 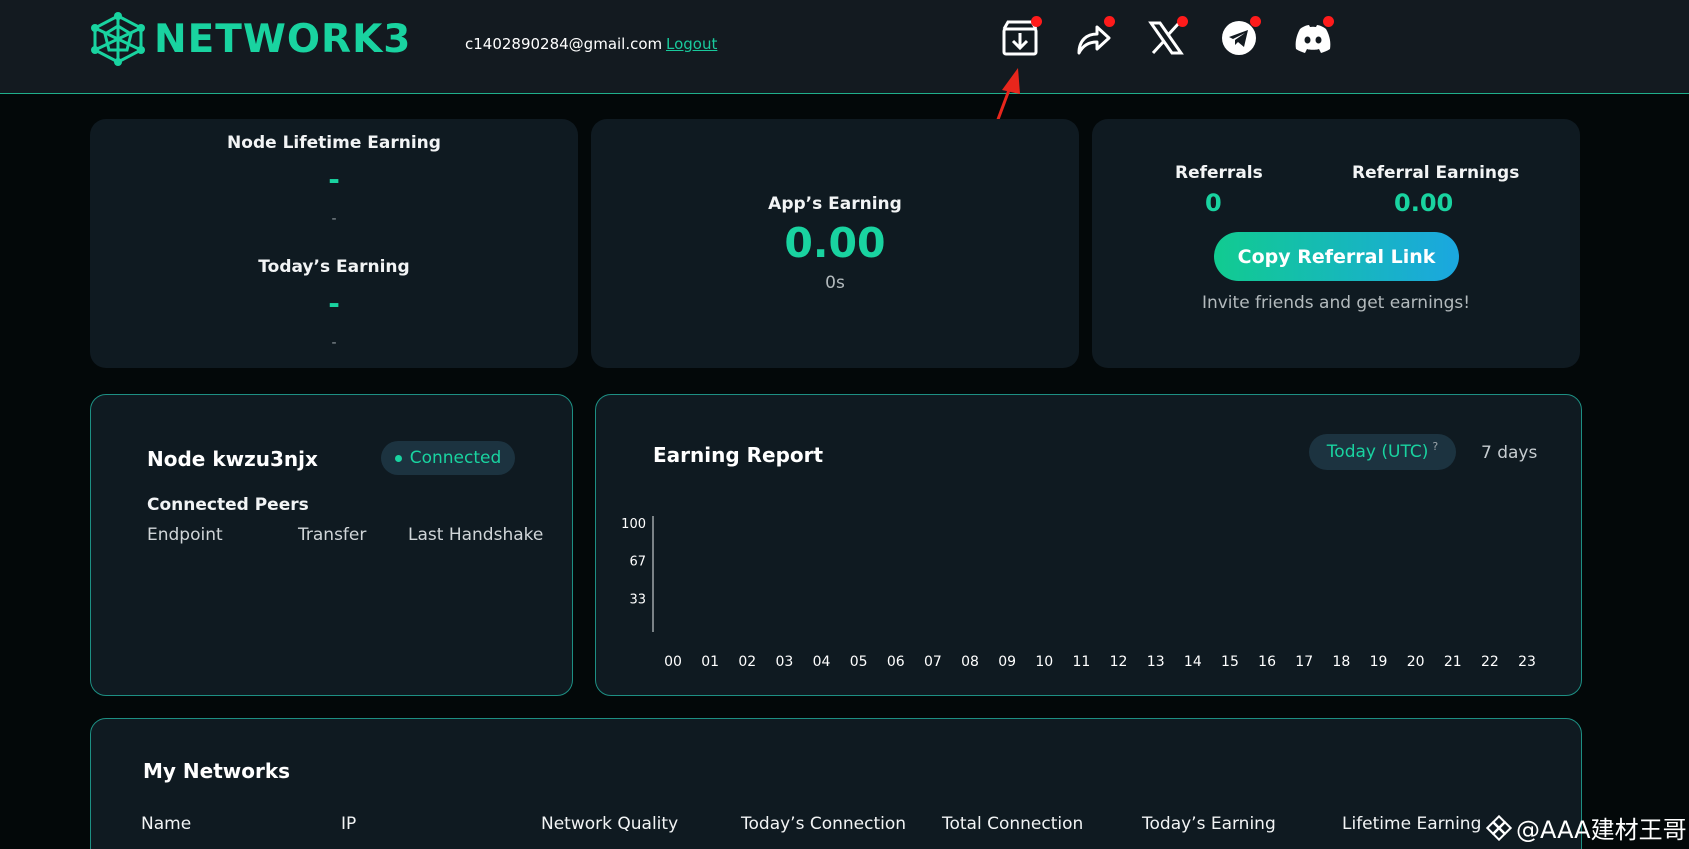 I want to click on app-earning-value: 0.00, so click(x=835, y=243).